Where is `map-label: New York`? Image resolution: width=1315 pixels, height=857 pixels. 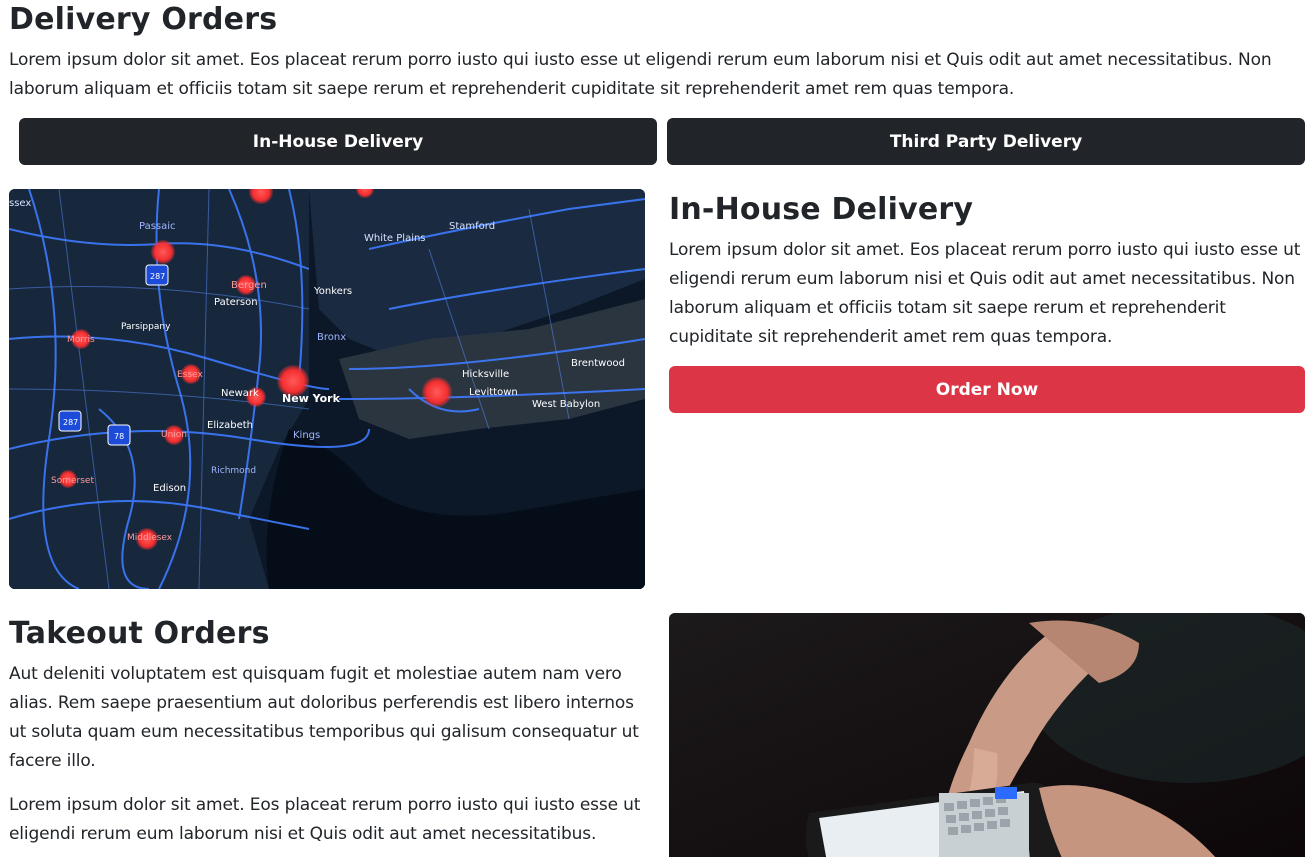
map-label: New York is located at coordinates (311, 398).